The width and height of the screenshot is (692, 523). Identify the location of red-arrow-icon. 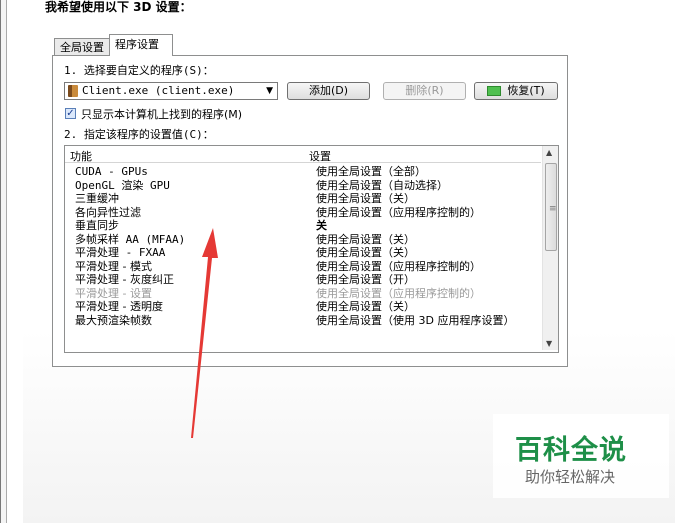
(204, 333).